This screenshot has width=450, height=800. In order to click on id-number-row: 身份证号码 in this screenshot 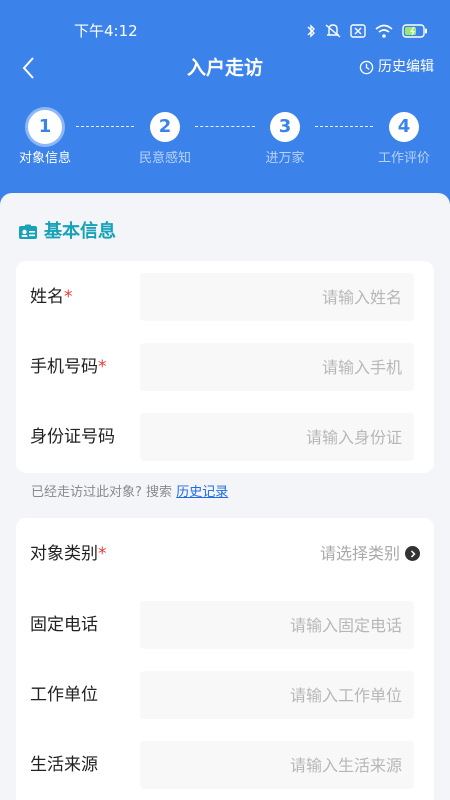, I will do `click(225, 437)`.